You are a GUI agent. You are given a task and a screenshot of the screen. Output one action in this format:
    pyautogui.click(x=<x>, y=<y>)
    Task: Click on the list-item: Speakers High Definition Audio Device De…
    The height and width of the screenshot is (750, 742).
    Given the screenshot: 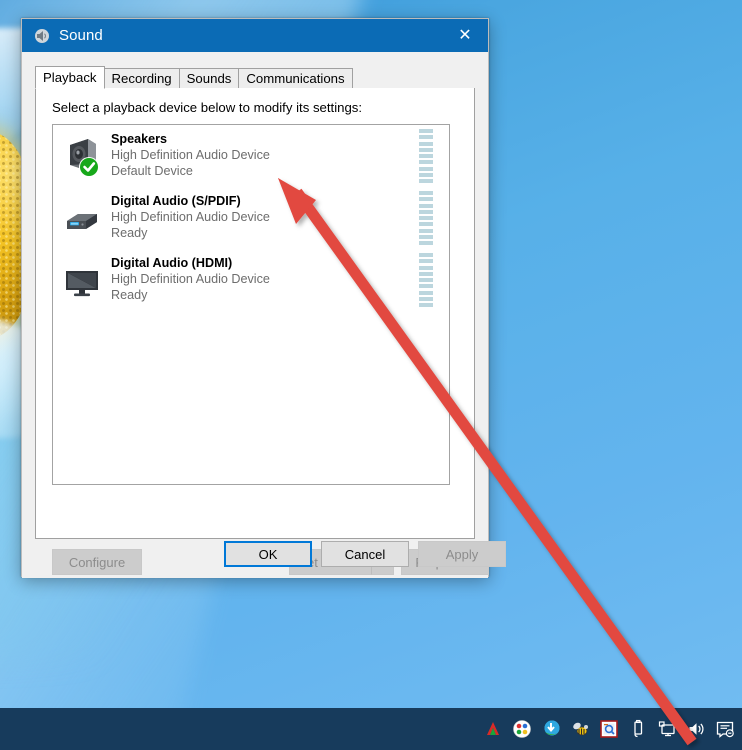 What is the action you would take?
    pyautogui.click(x=251, y=156)
    